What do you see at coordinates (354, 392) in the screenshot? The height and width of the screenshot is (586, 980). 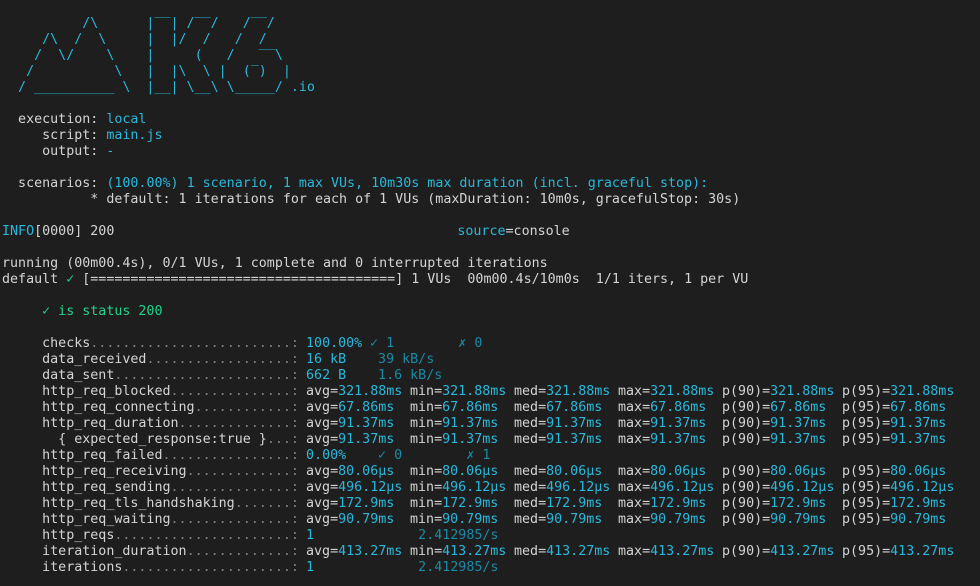 I see `metric-stat-avg: avg=321.88ms` at bounding box center [354, 392].